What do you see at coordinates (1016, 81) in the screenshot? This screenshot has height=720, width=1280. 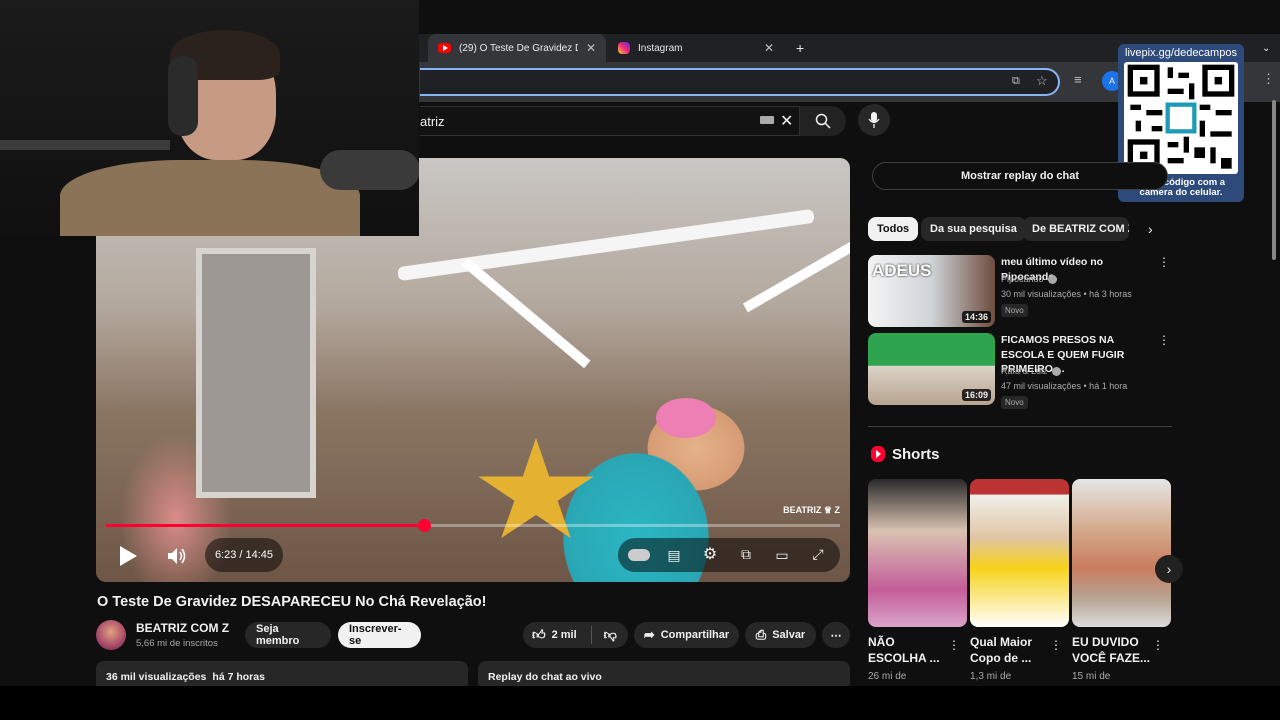 I see `install-app-icon: ⧉` at bounding box center [1016, 81].